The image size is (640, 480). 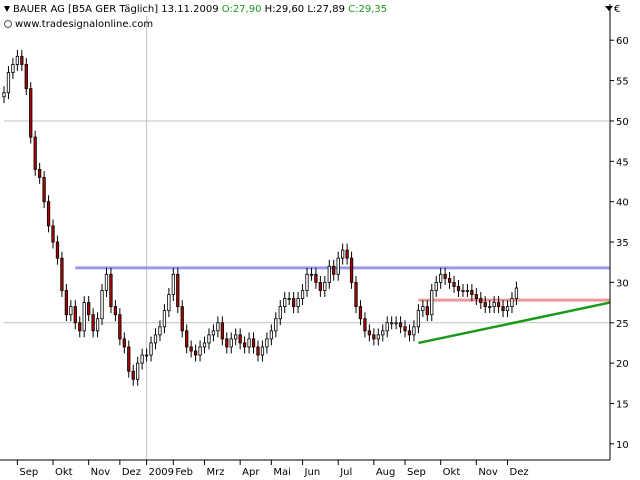 I want to click on website-credit: www.tradesignalonline.com, so click(x=78, y=24).